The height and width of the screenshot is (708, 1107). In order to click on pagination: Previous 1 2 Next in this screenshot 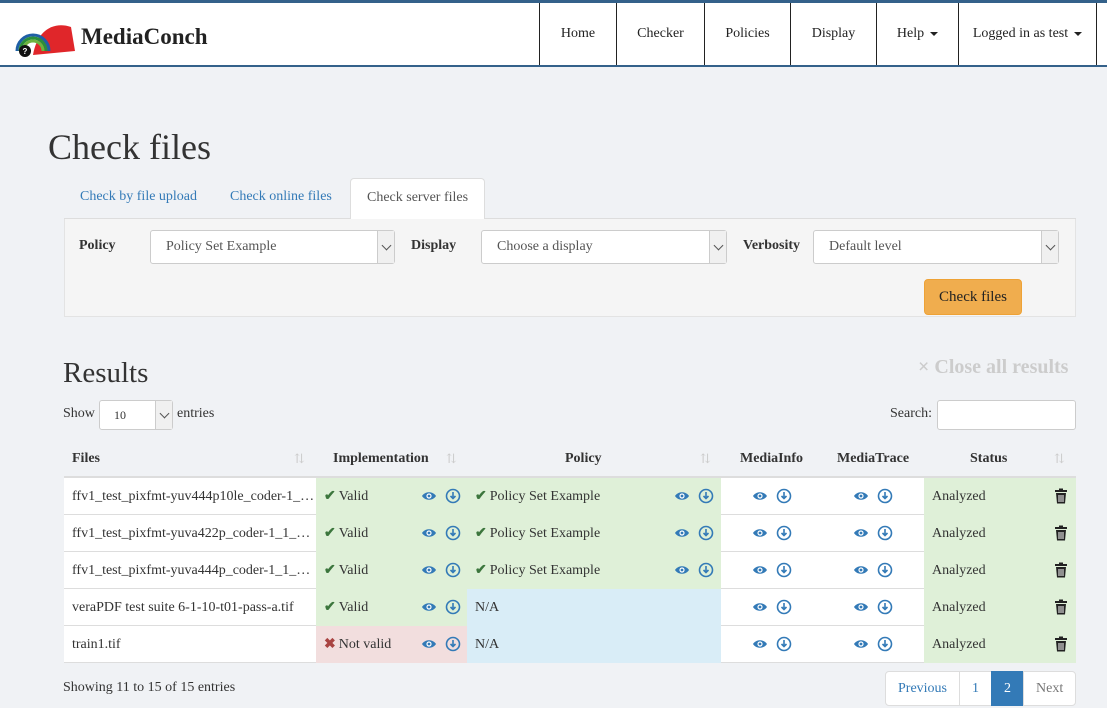, I will do `click(981, 688)`.